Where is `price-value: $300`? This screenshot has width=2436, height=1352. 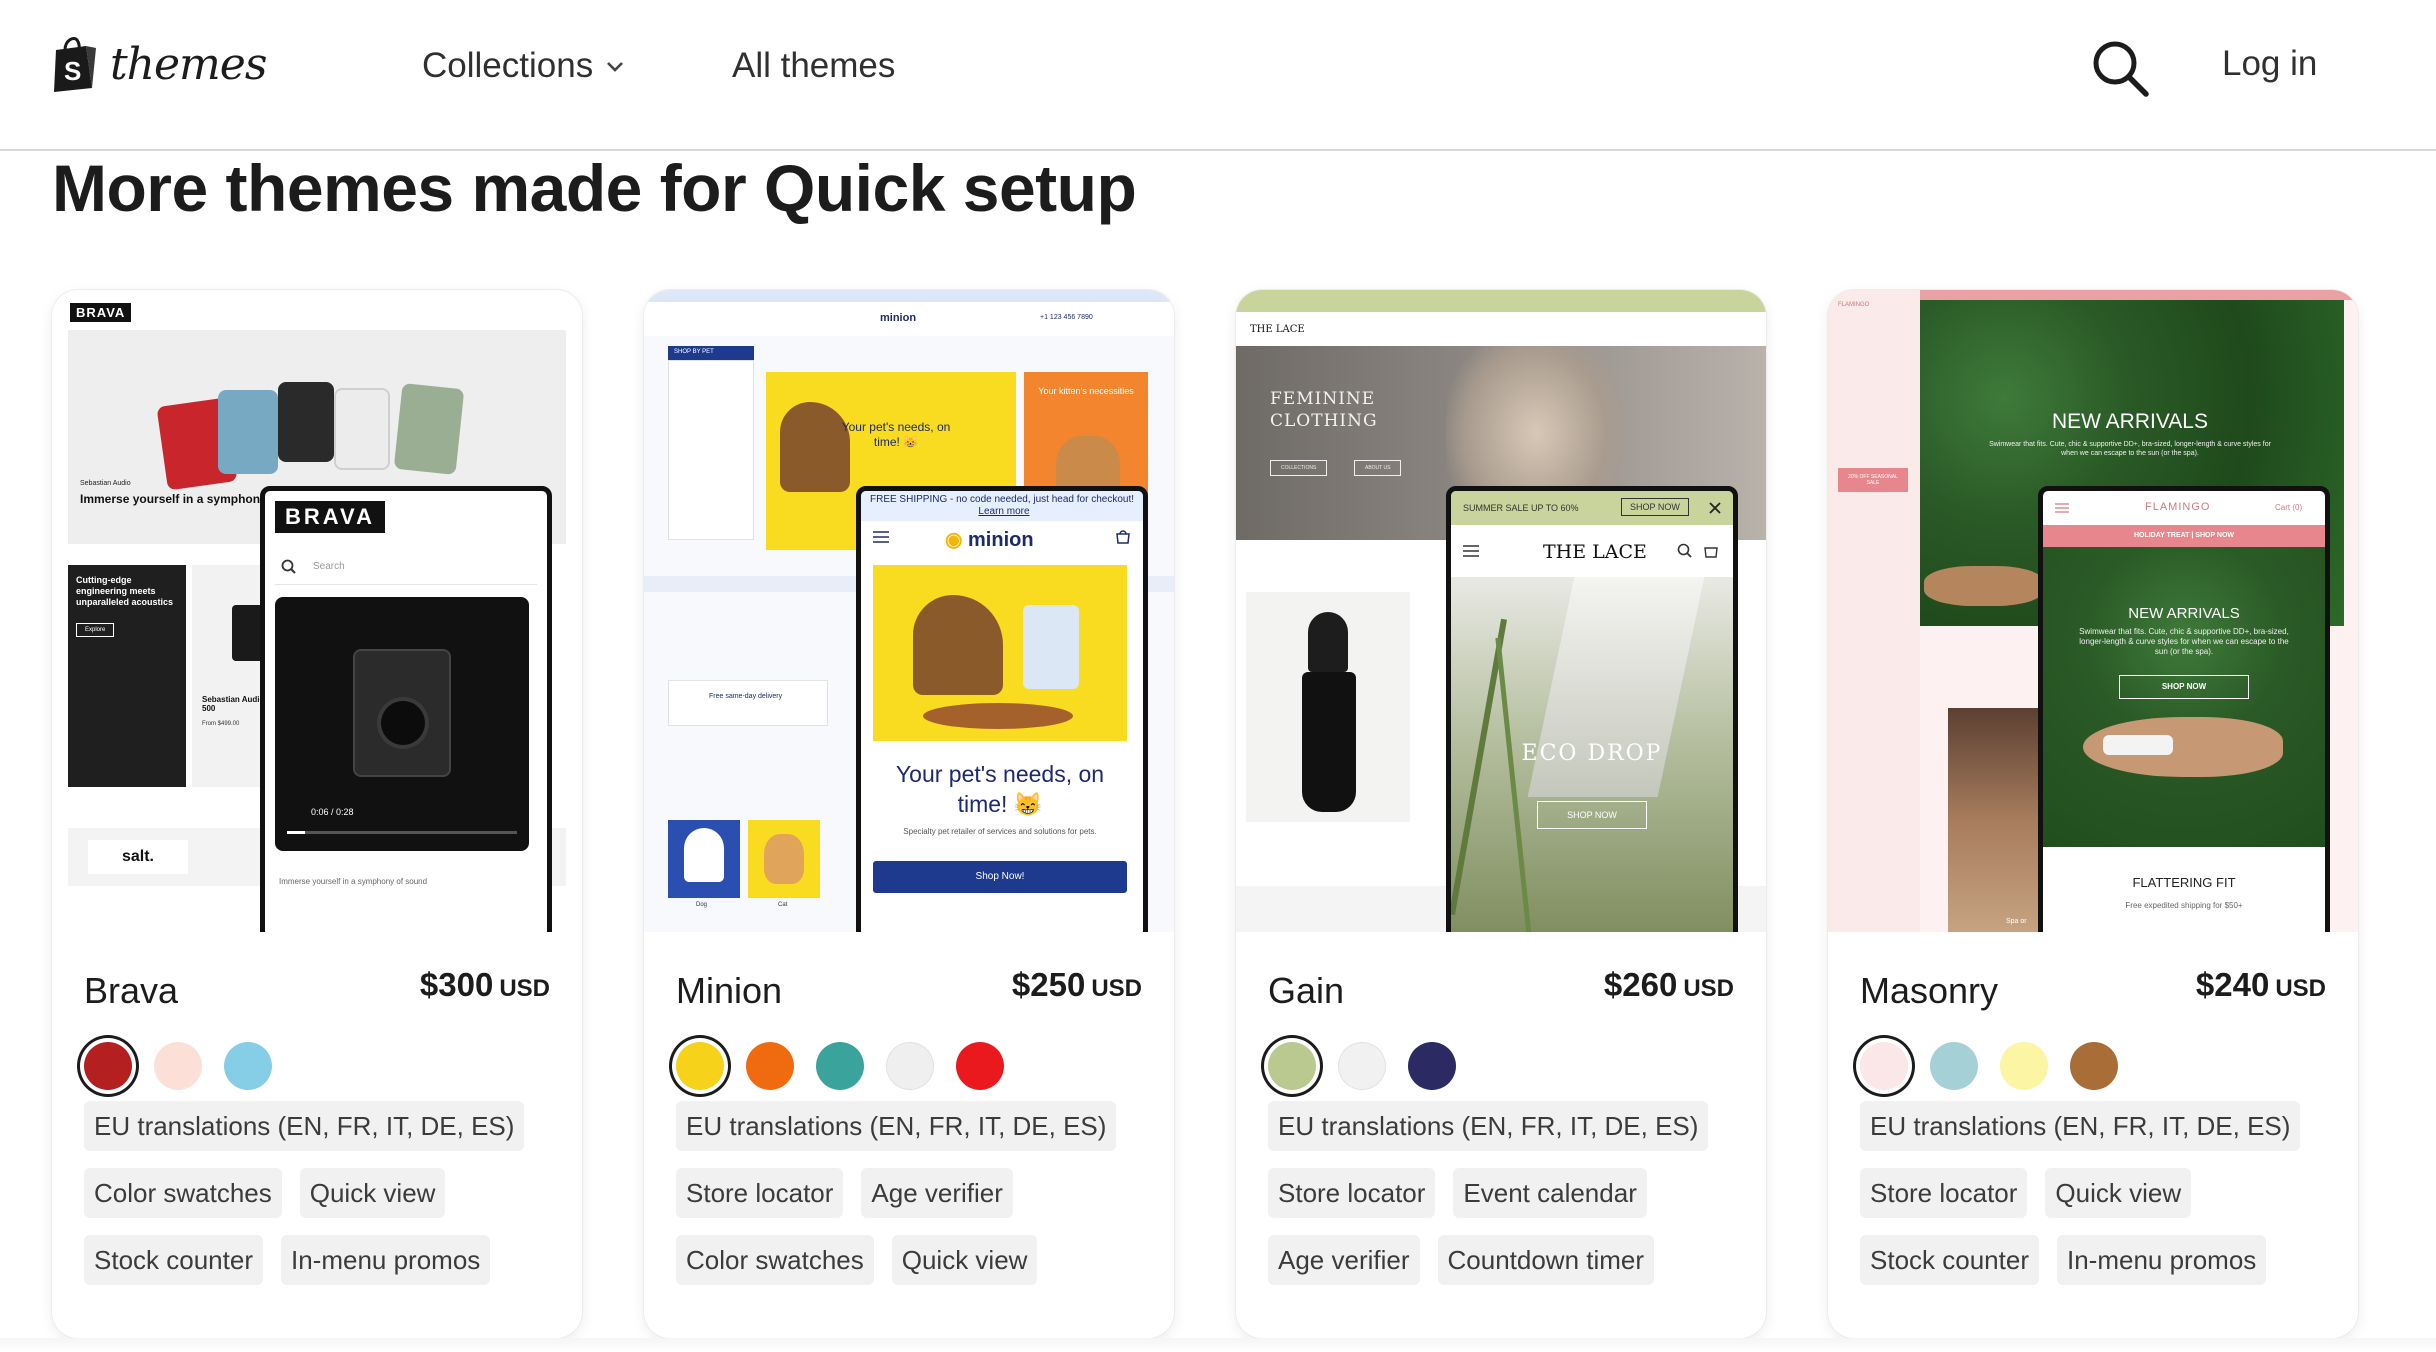
price-value: $300 is located at coordinates (456, 984).